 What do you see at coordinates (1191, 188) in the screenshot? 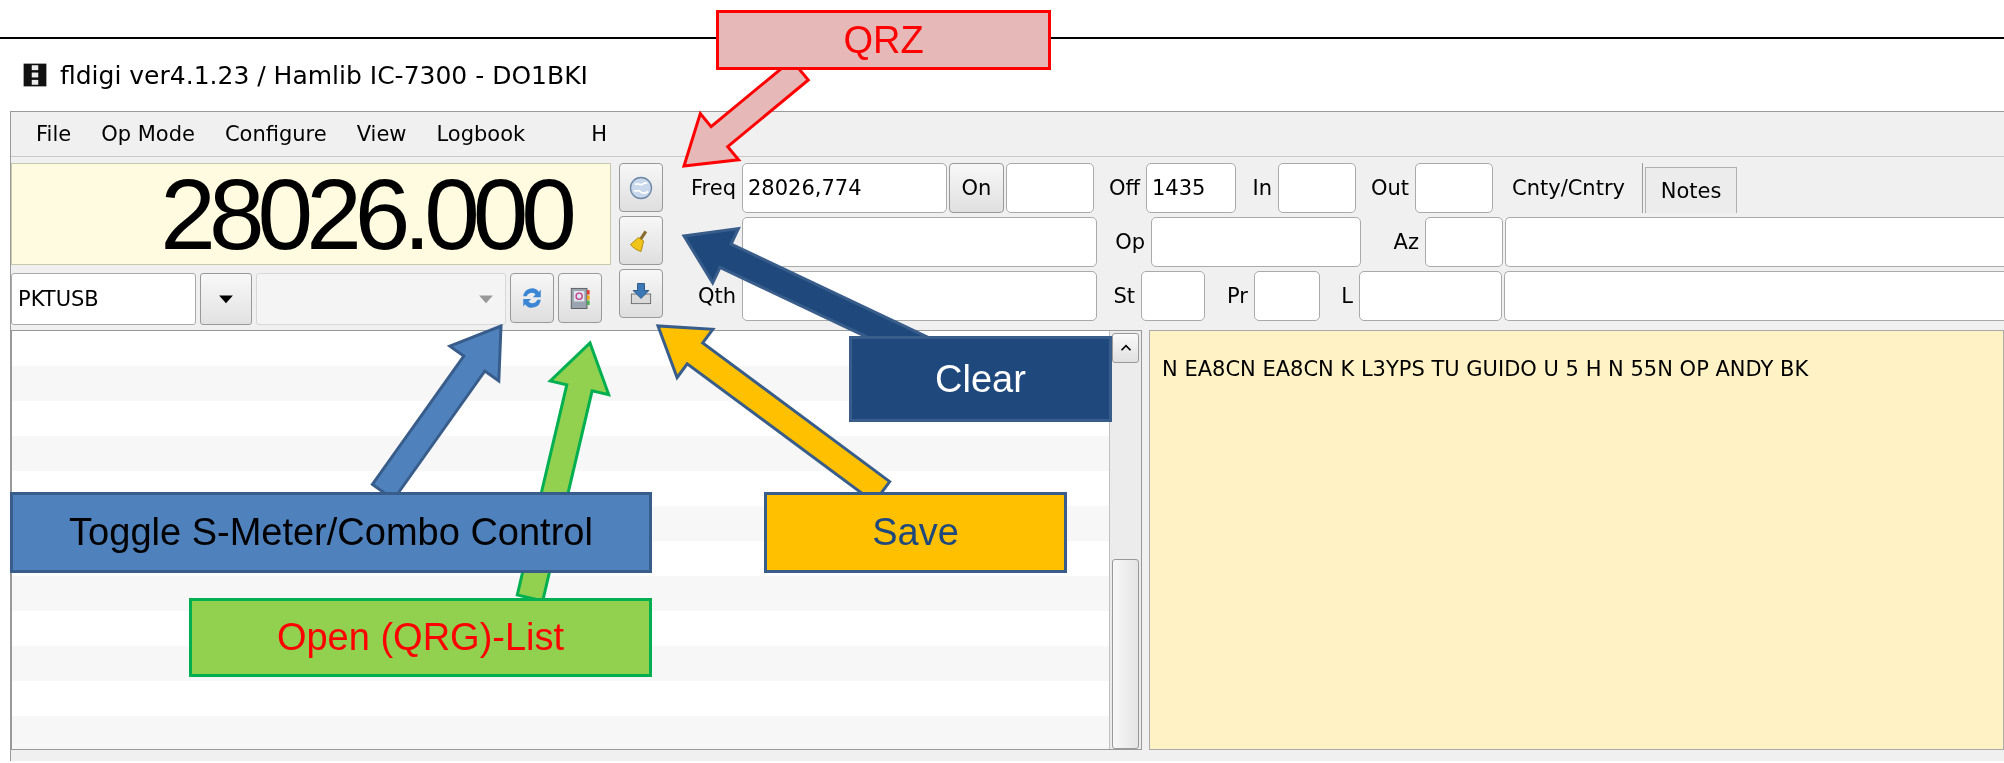
I see `input-field: 1435` at bounding box center [1191, 188].